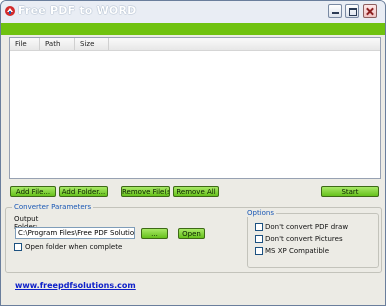  What do you see at coordinates (75, 285) in the screenshot?
I see `website-link: www.freepdfsolutions.com` at bounding box center [75, 285].